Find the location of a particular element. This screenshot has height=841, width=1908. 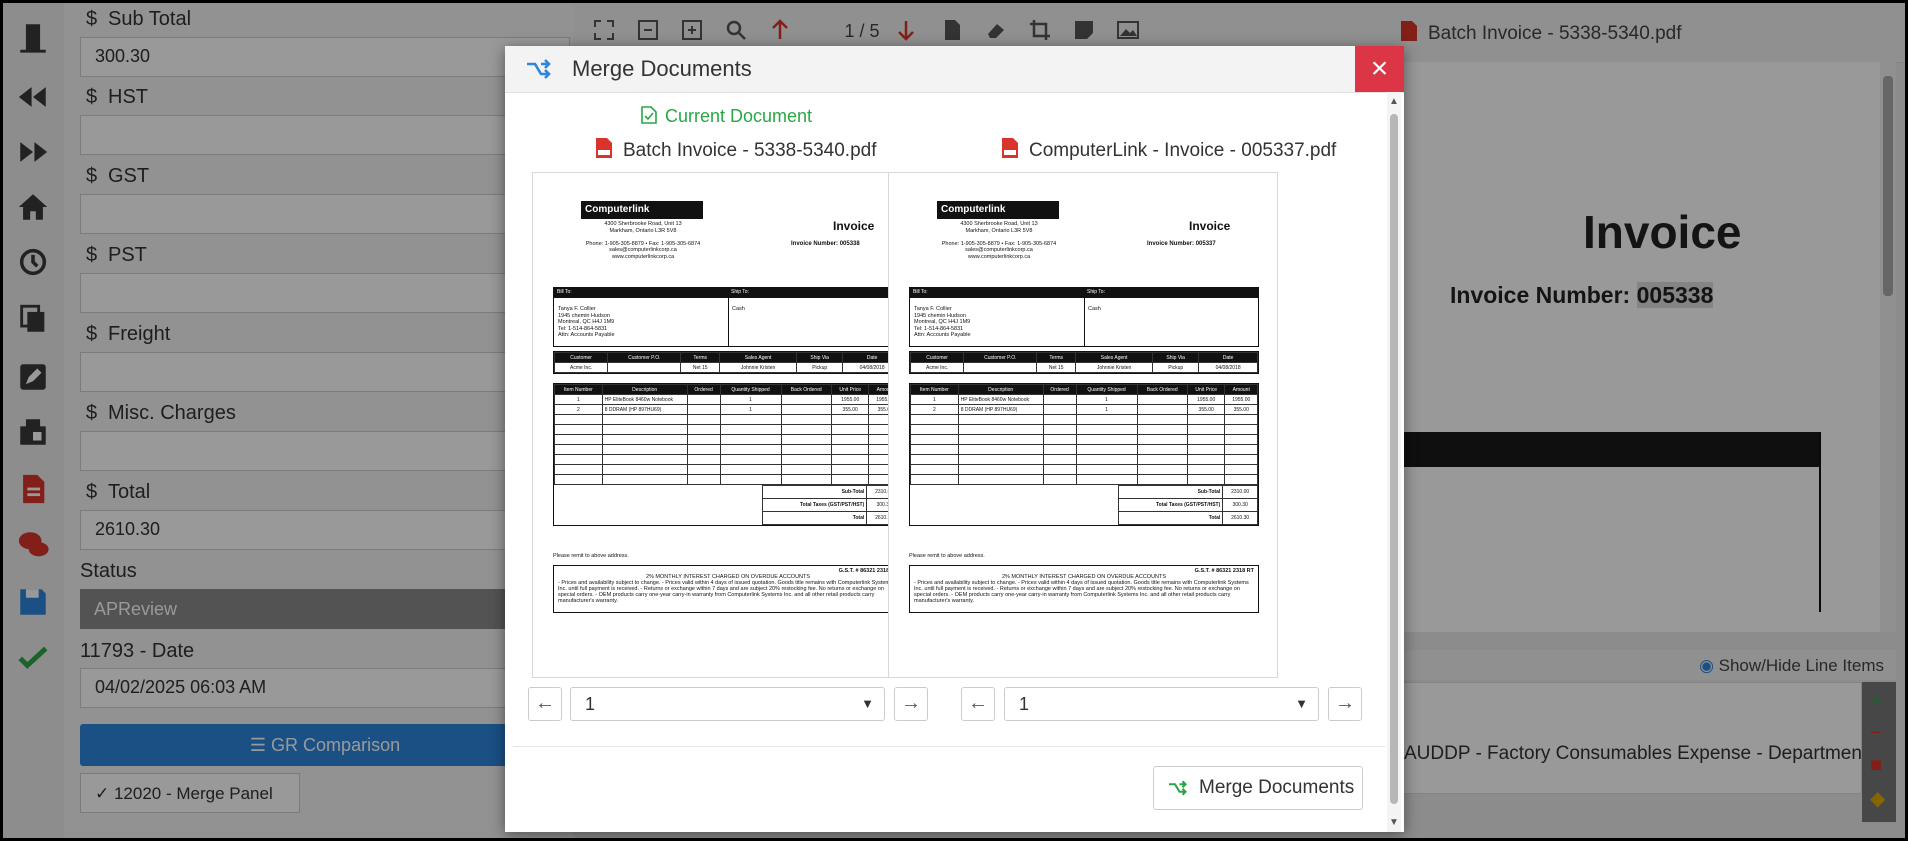

invoice-number: Invoice Number: 005337 is located at coordinates (1181, 244).